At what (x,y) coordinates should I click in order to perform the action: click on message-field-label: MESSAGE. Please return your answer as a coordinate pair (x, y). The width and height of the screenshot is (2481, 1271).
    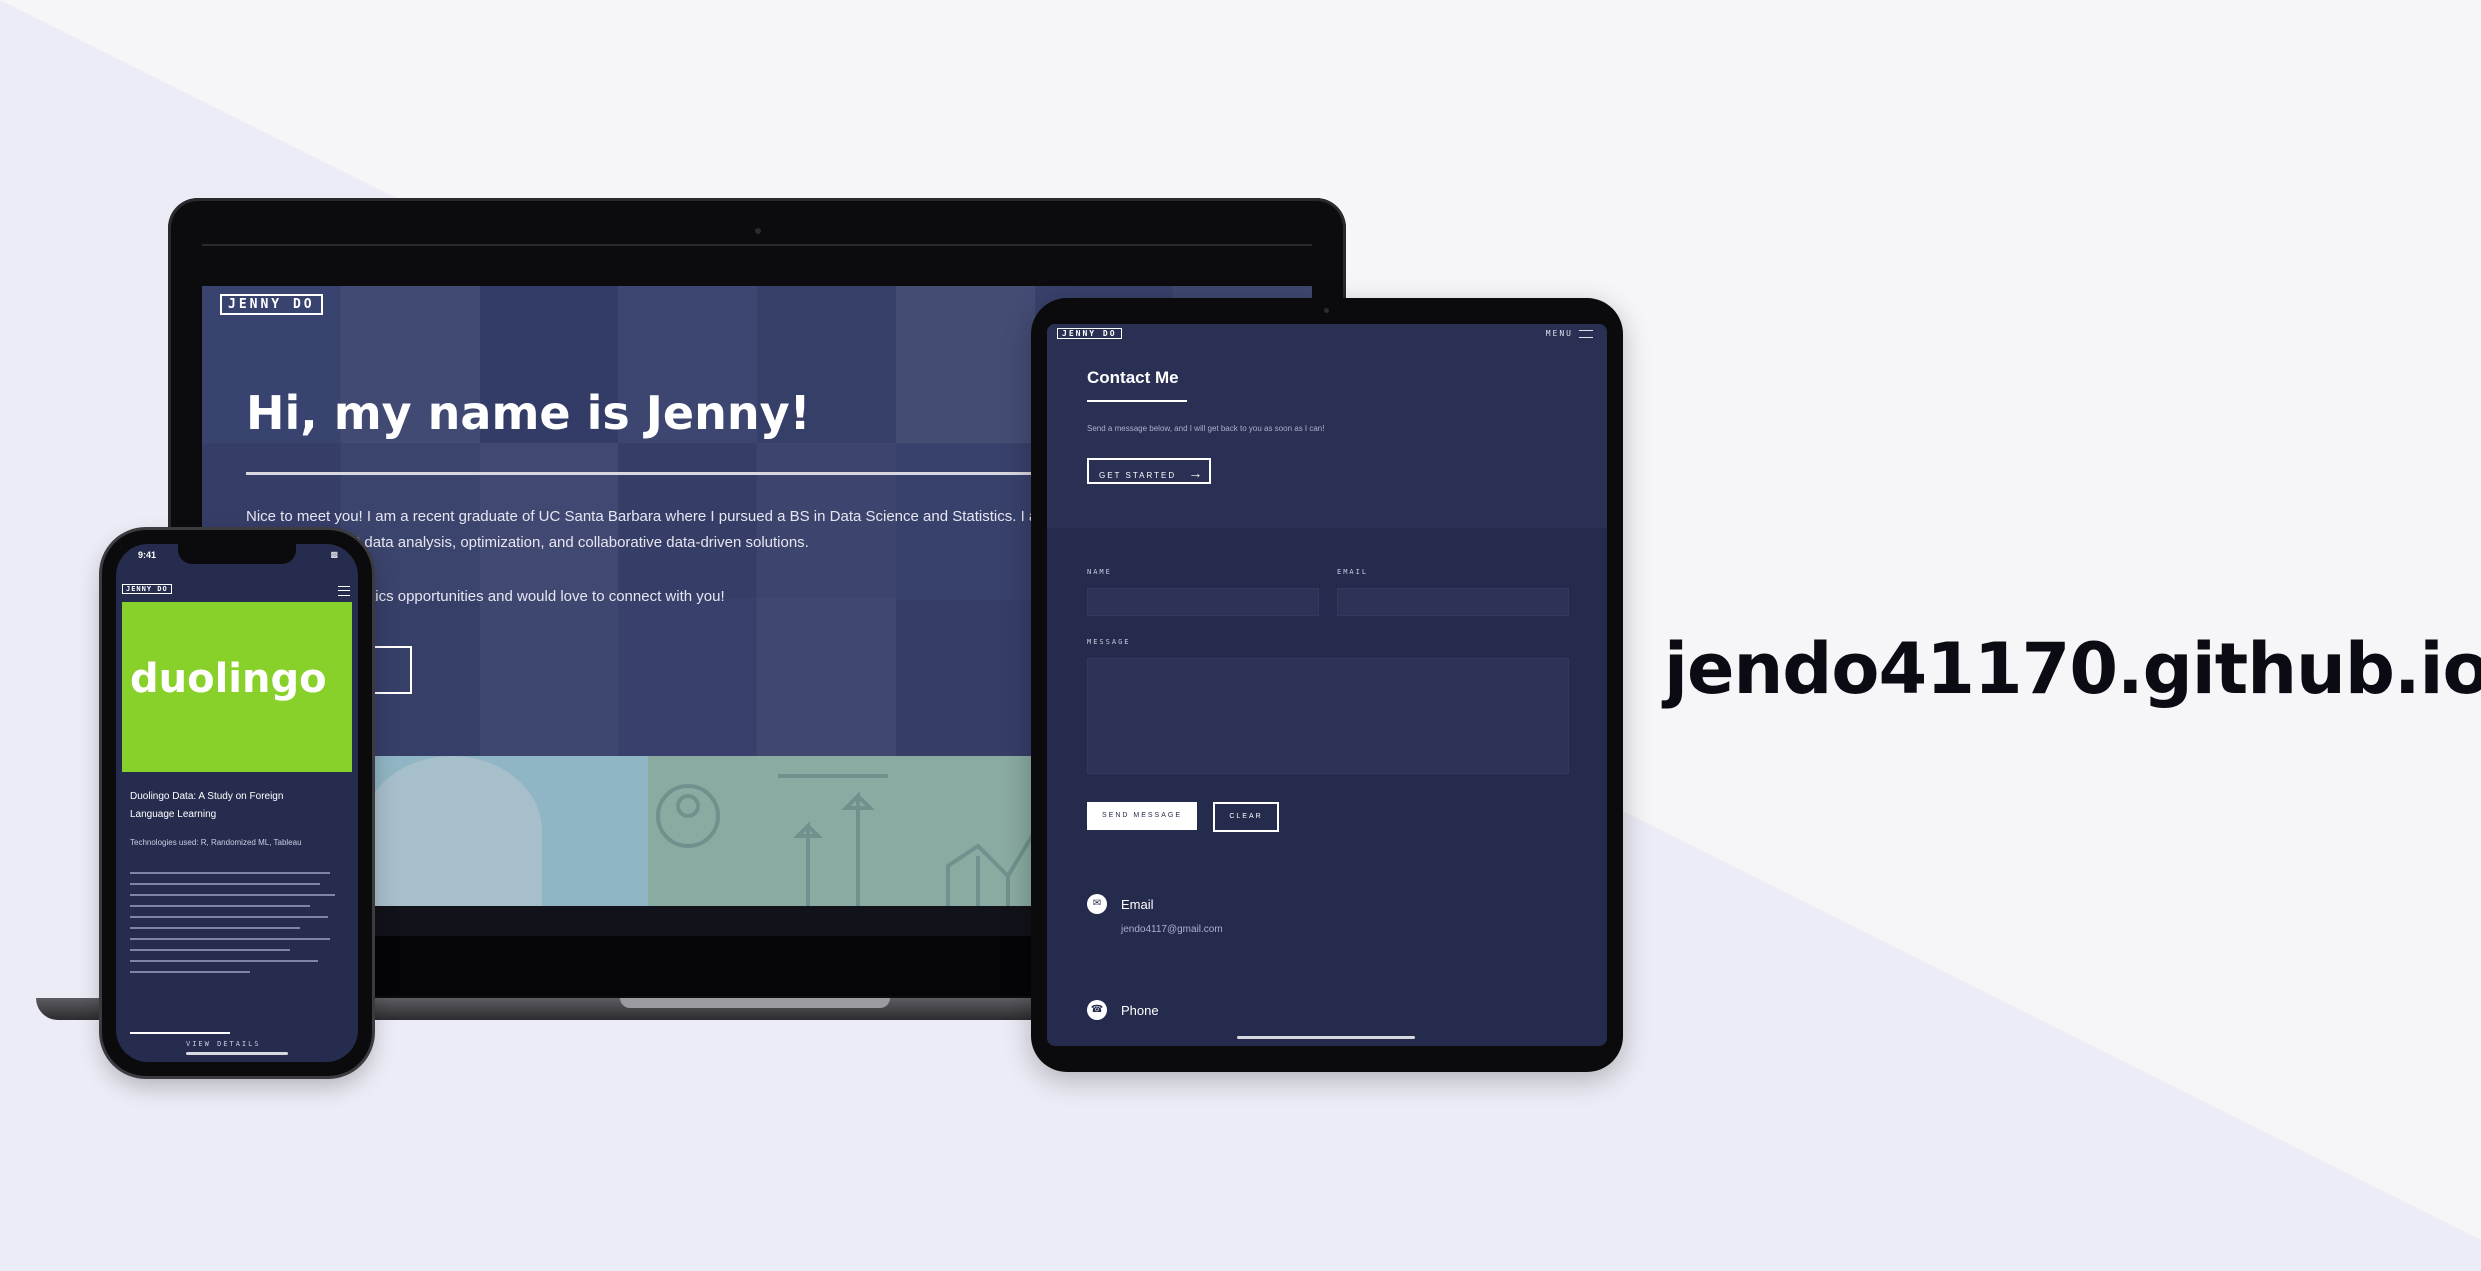
    Looking at the image, I should click on (1109, 642).